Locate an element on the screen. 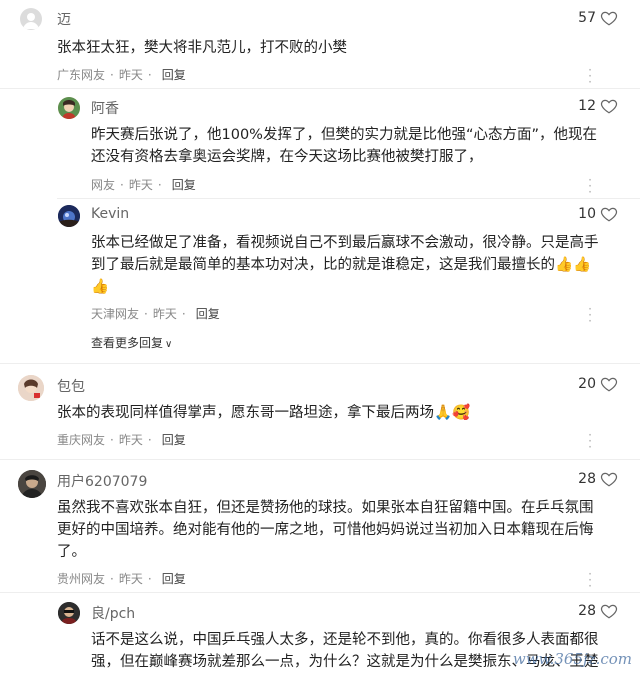 This screenshot has height=673, width=640. region: 重庆网友 is located at coordinates (81, 440).